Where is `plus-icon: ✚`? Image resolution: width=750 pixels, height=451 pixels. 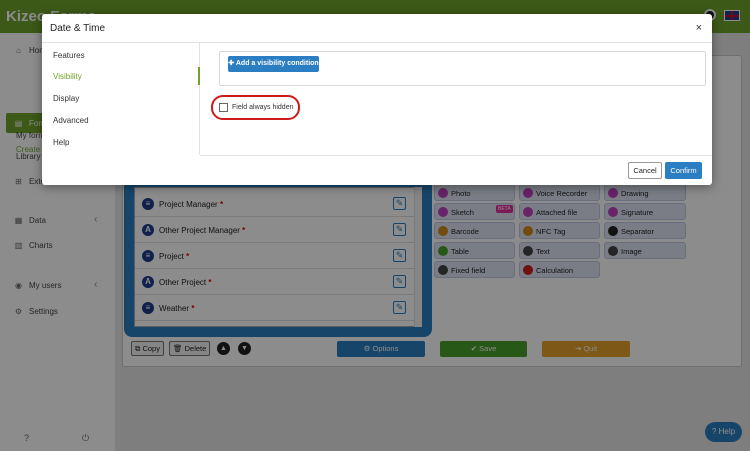 plus-icon: ✚ is located at coordinates (231, 63).